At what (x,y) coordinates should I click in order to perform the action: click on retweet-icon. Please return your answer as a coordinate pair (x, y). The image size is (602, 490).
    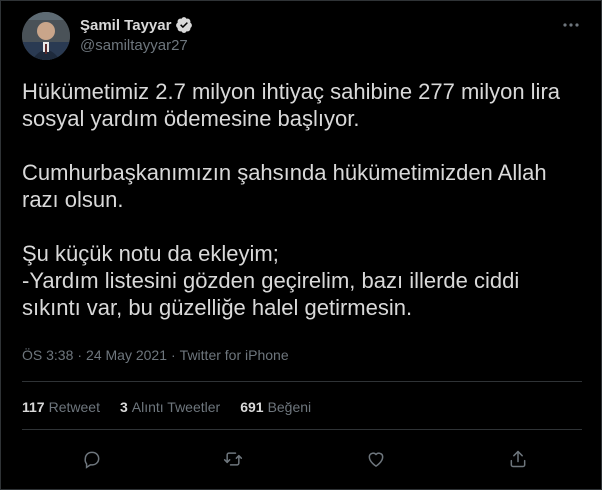
    Looking at the image, I should click on (233, 459).